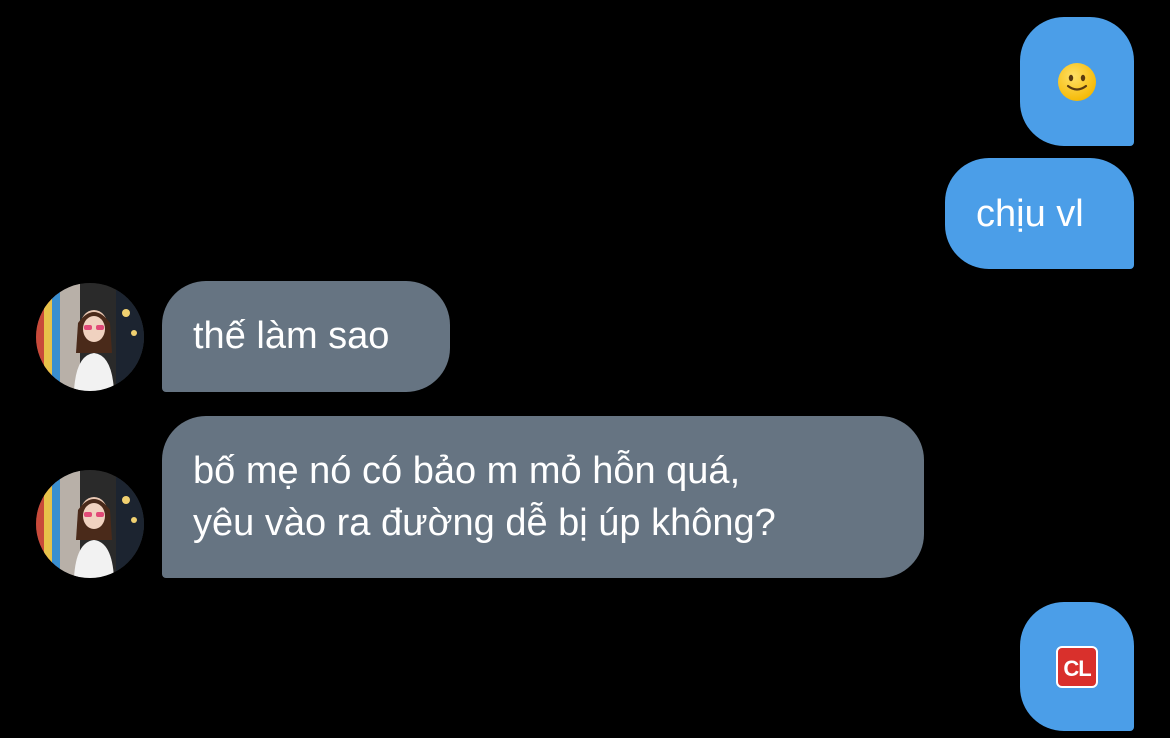  I want to click on outgoing-message-text: chịu vl, so click(1039, 213).